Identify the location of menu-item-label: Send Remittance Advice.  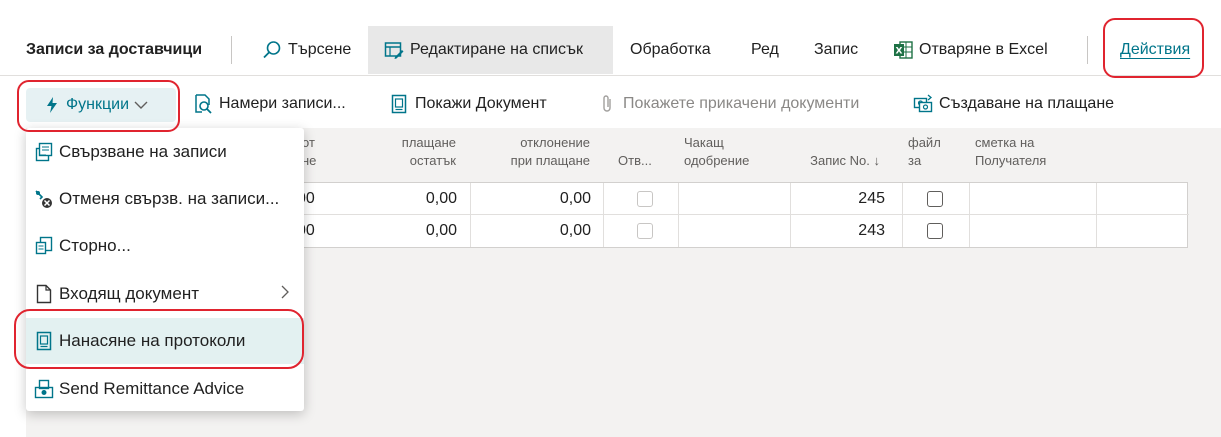
(152, 388).